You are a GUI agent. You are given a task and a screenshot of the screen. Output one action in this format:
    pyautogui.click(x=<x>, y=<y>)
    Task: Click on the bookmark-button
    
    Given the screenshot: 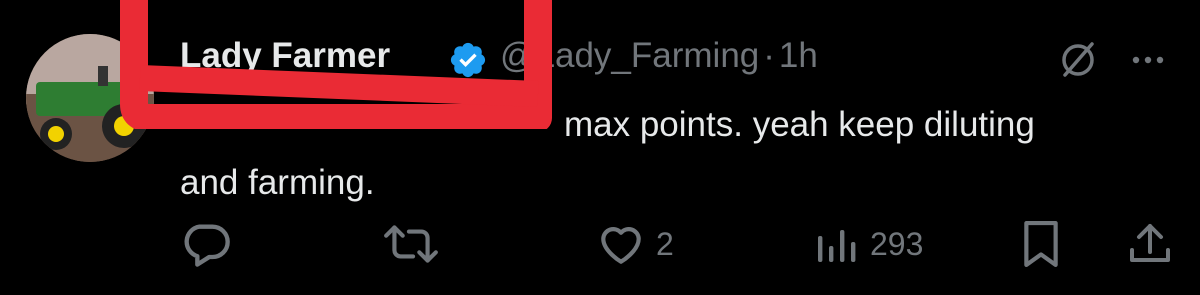 What is the action you would take?
    pyautogui.click(x=1041, y=244)
    